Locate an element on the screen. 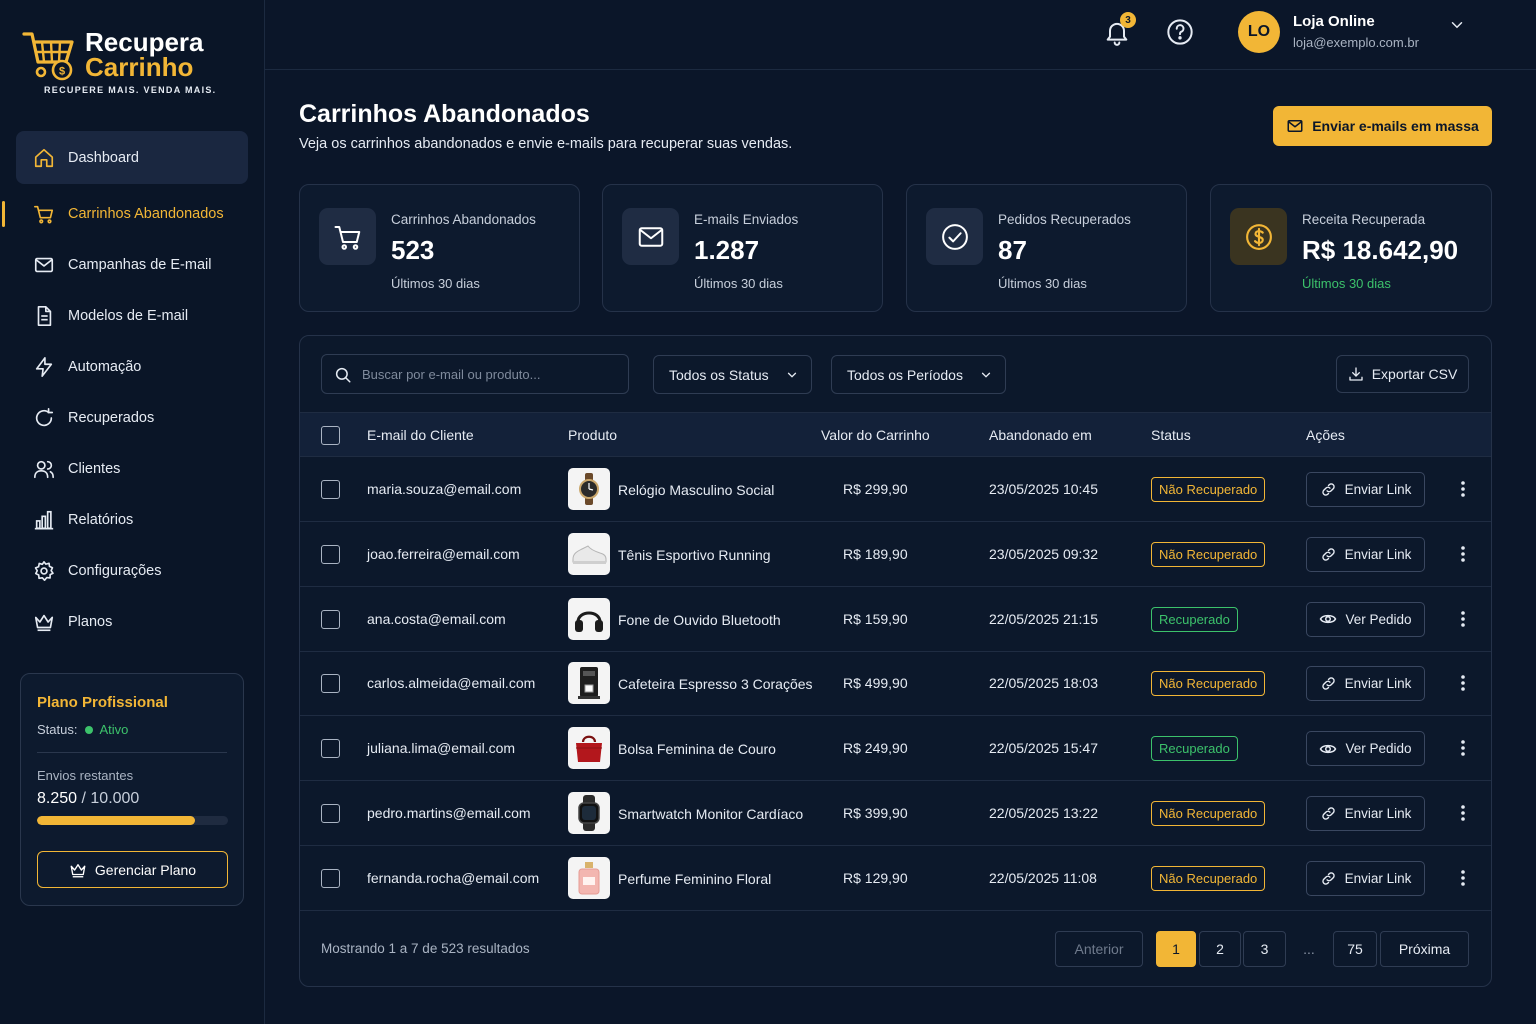 This screenshot has width=1536, height=1024. search-input is located at coordinates (487, 374).